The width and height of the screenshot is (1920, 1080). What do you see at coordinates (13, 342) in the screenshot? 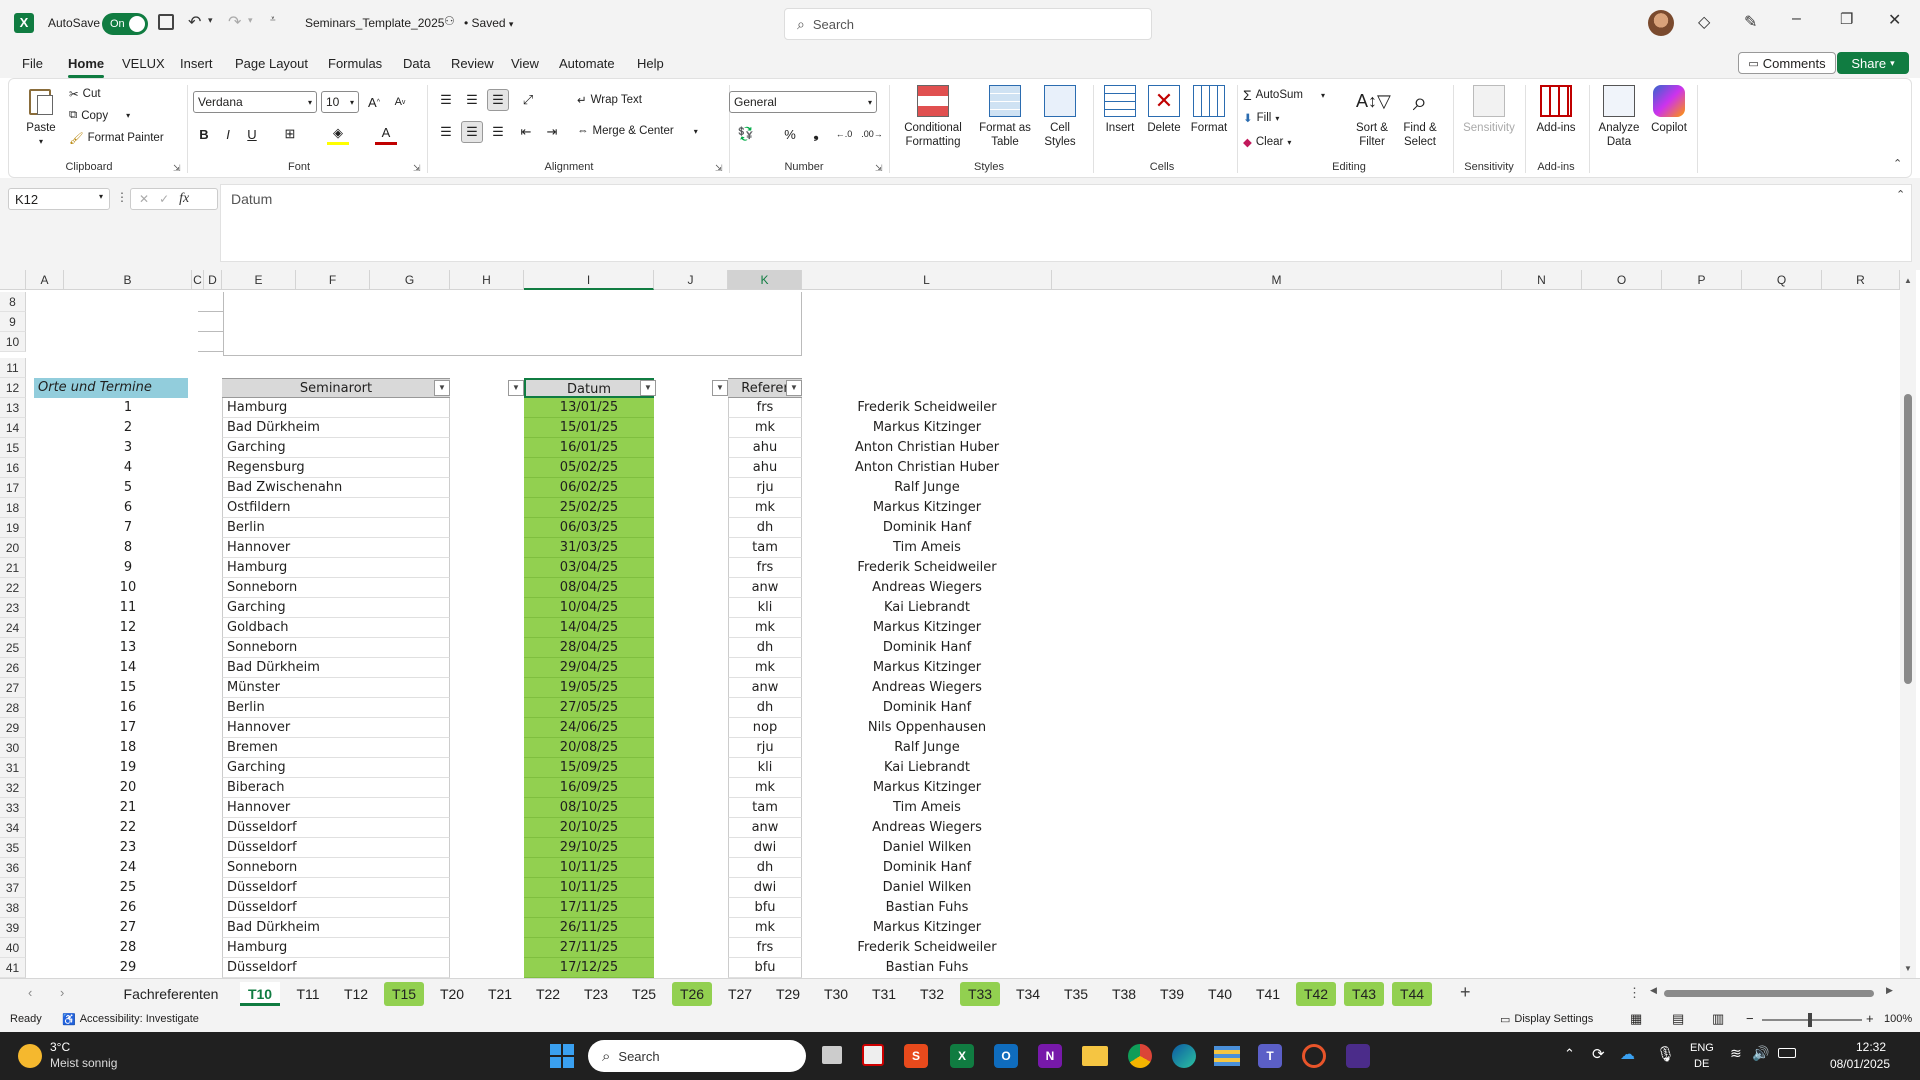
I see `row-header: 10` at bounding box center [13, 342].